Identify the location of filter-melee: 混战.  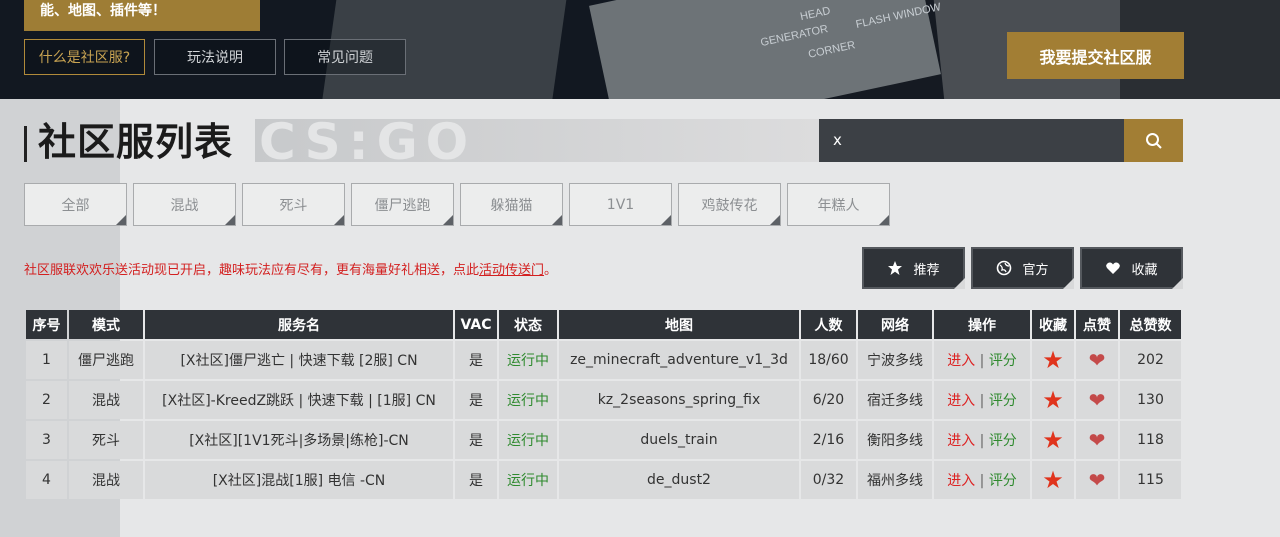
(184, 204).